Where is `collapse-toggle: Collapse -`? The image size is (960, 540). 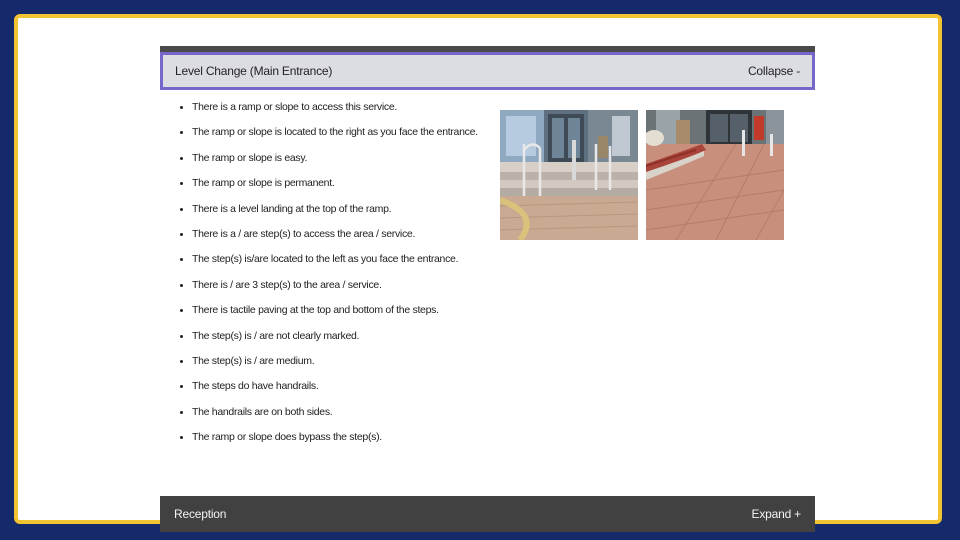 collapse-toggle: Collapse - is located at coordinates (774, 71).